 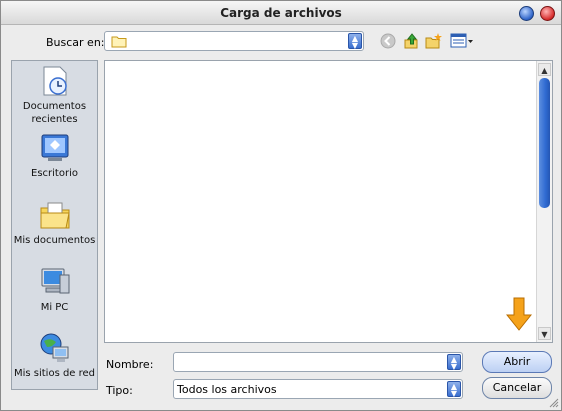 I want to click on place-label: Mi PC, so click(x=54, y=307).